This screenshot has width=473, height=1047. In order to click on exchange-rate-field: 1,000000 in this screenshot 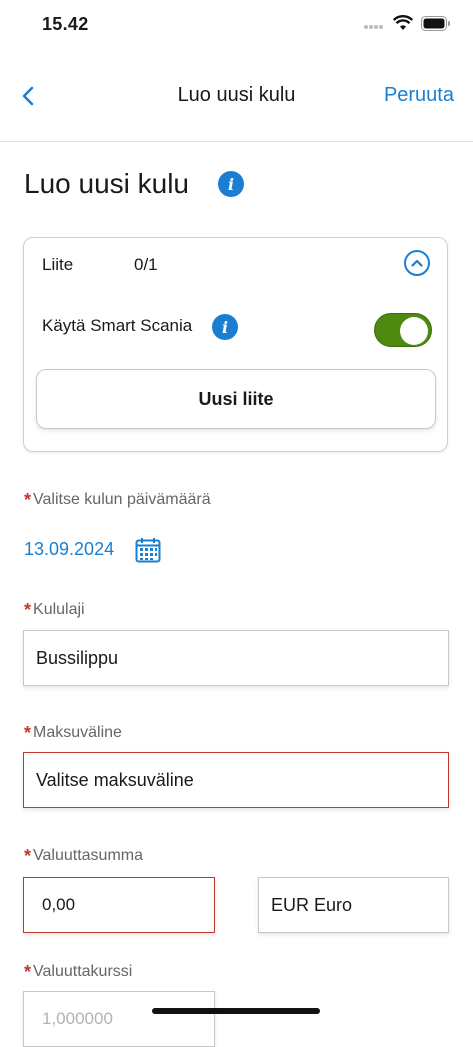, I will do `click(119, 1019)`.